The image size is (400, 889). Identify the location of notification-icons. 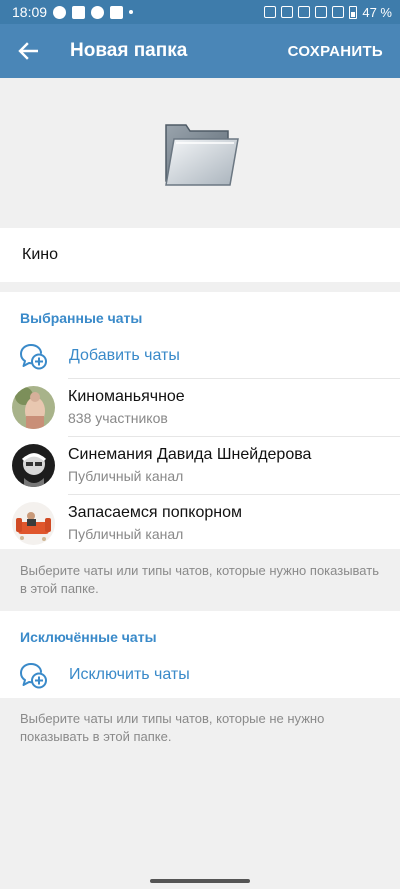
(93, 12).